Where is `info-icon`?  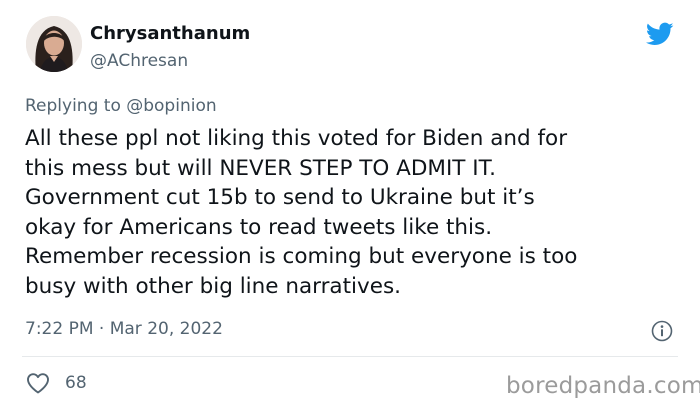
info-icon is located at coordinates (662, 331).